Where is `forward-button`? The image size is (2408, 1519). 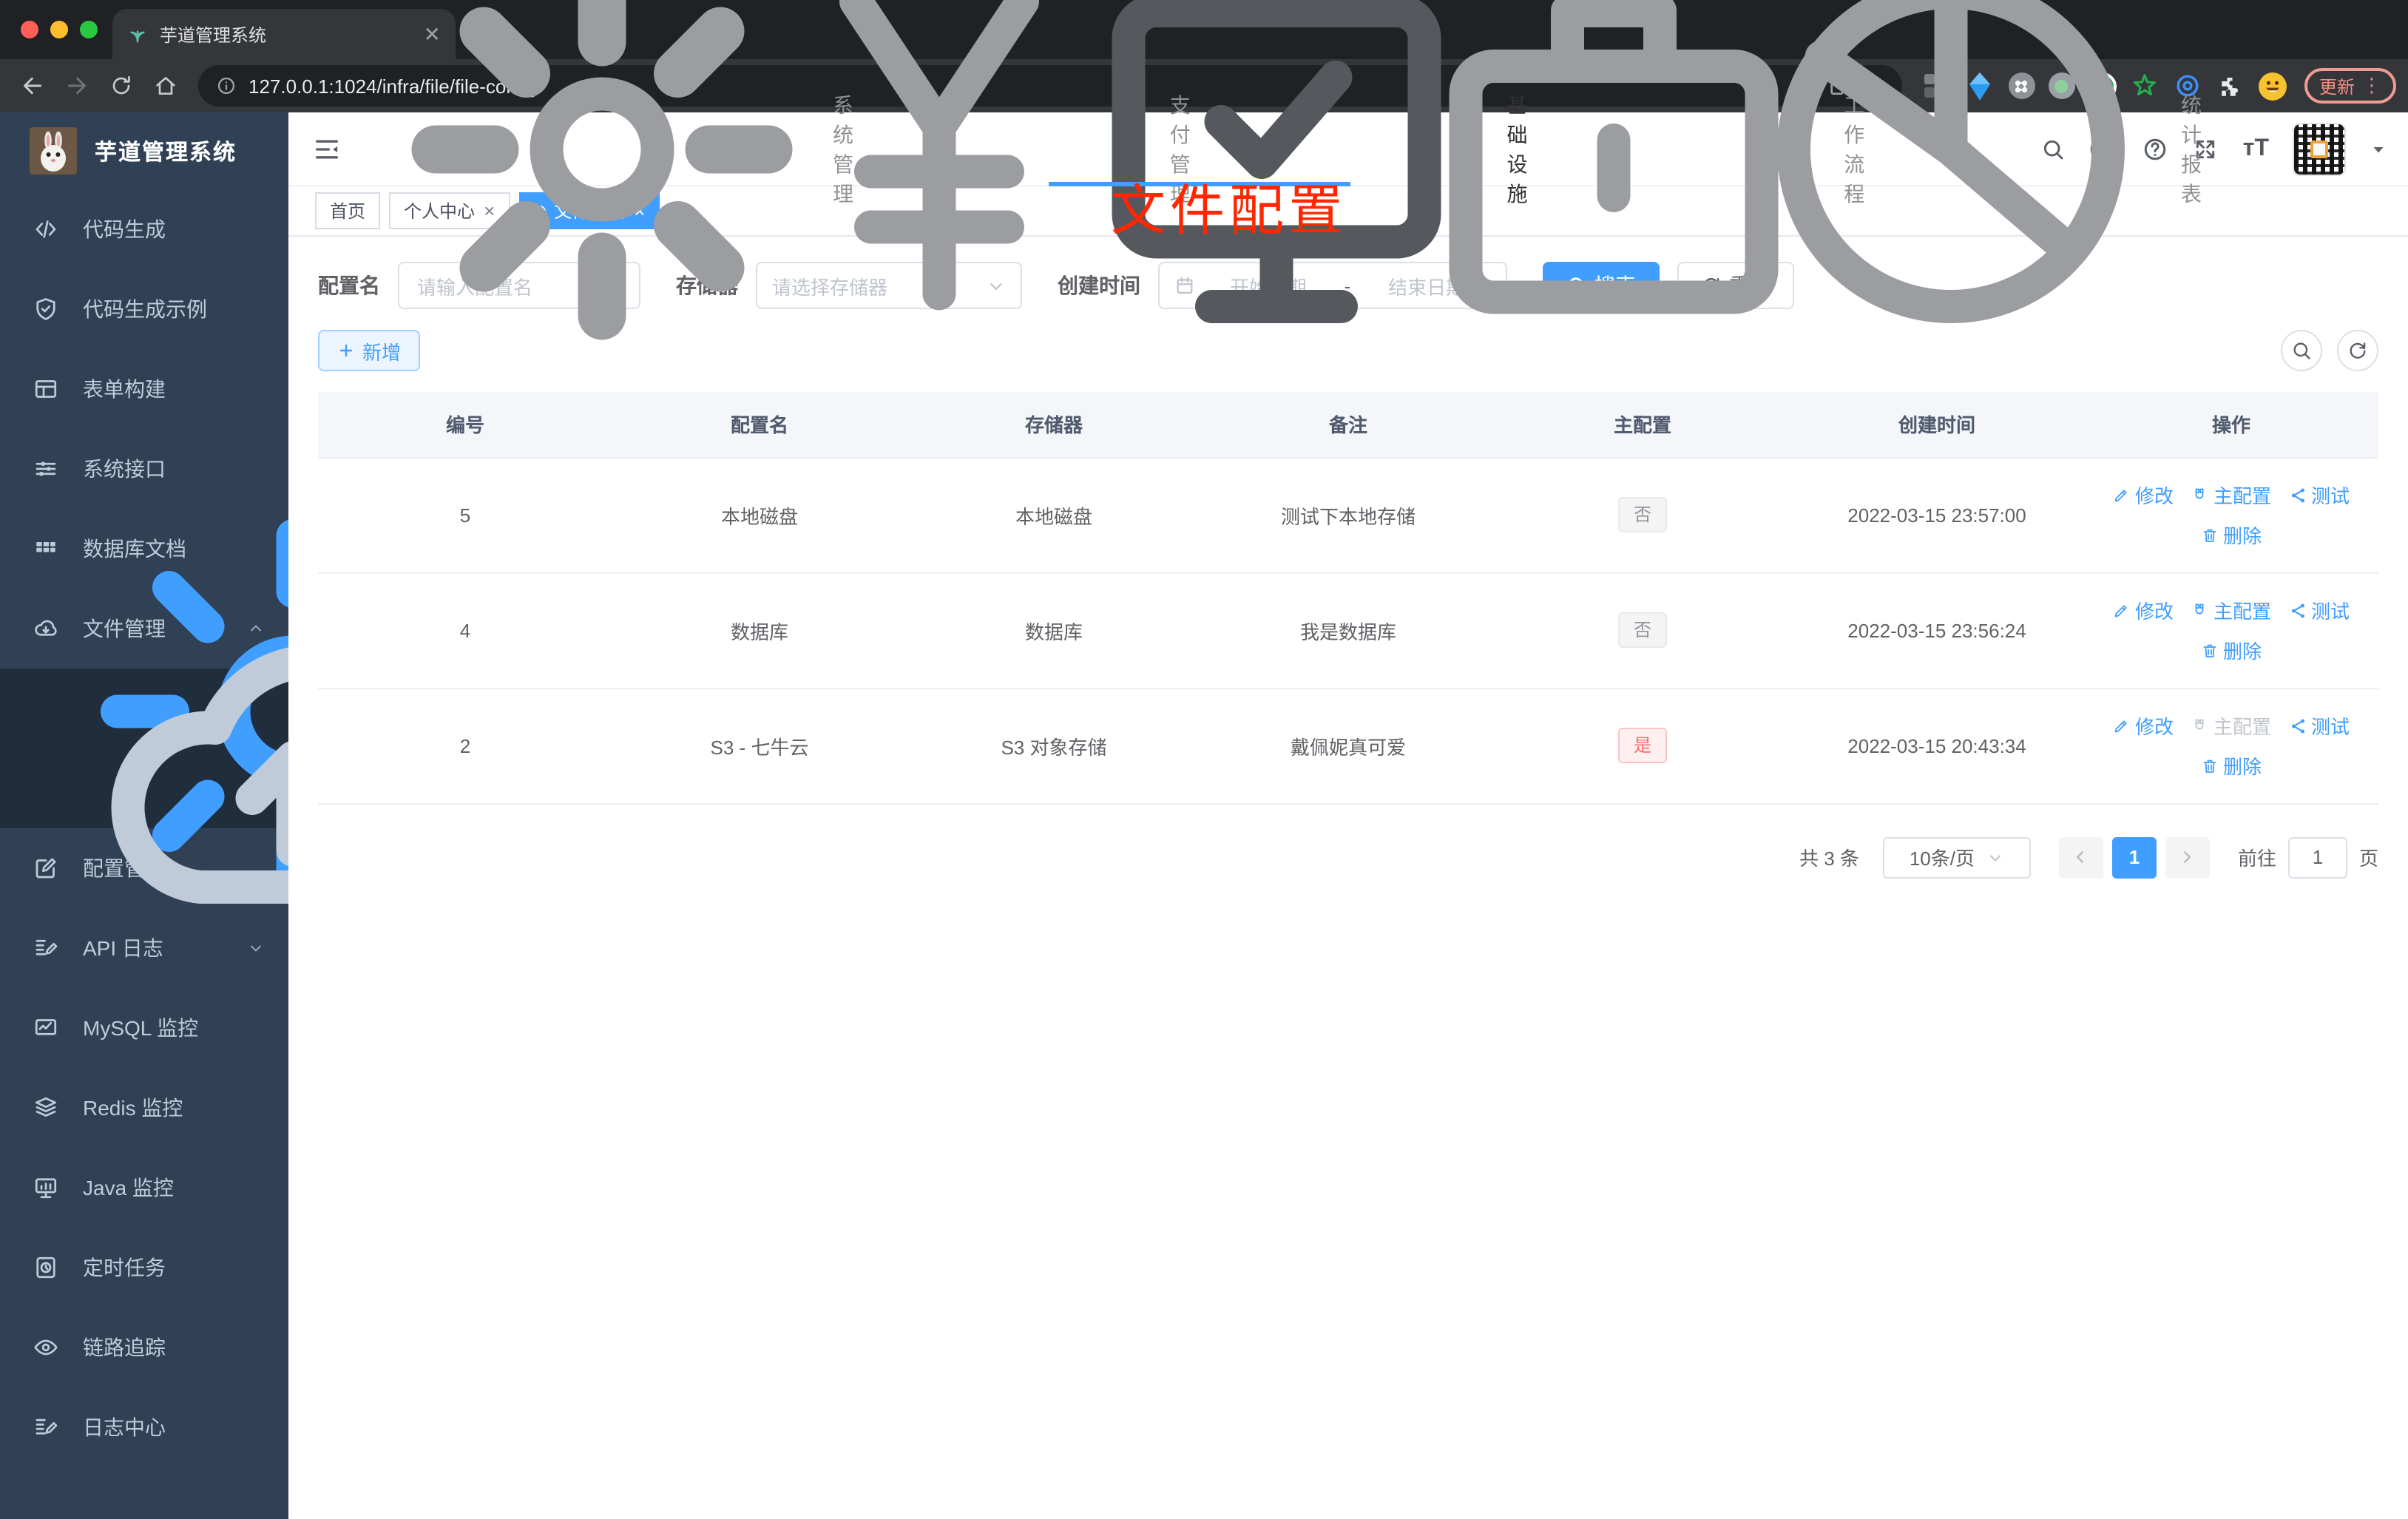 forward-button is located at coordinates (77, 85).